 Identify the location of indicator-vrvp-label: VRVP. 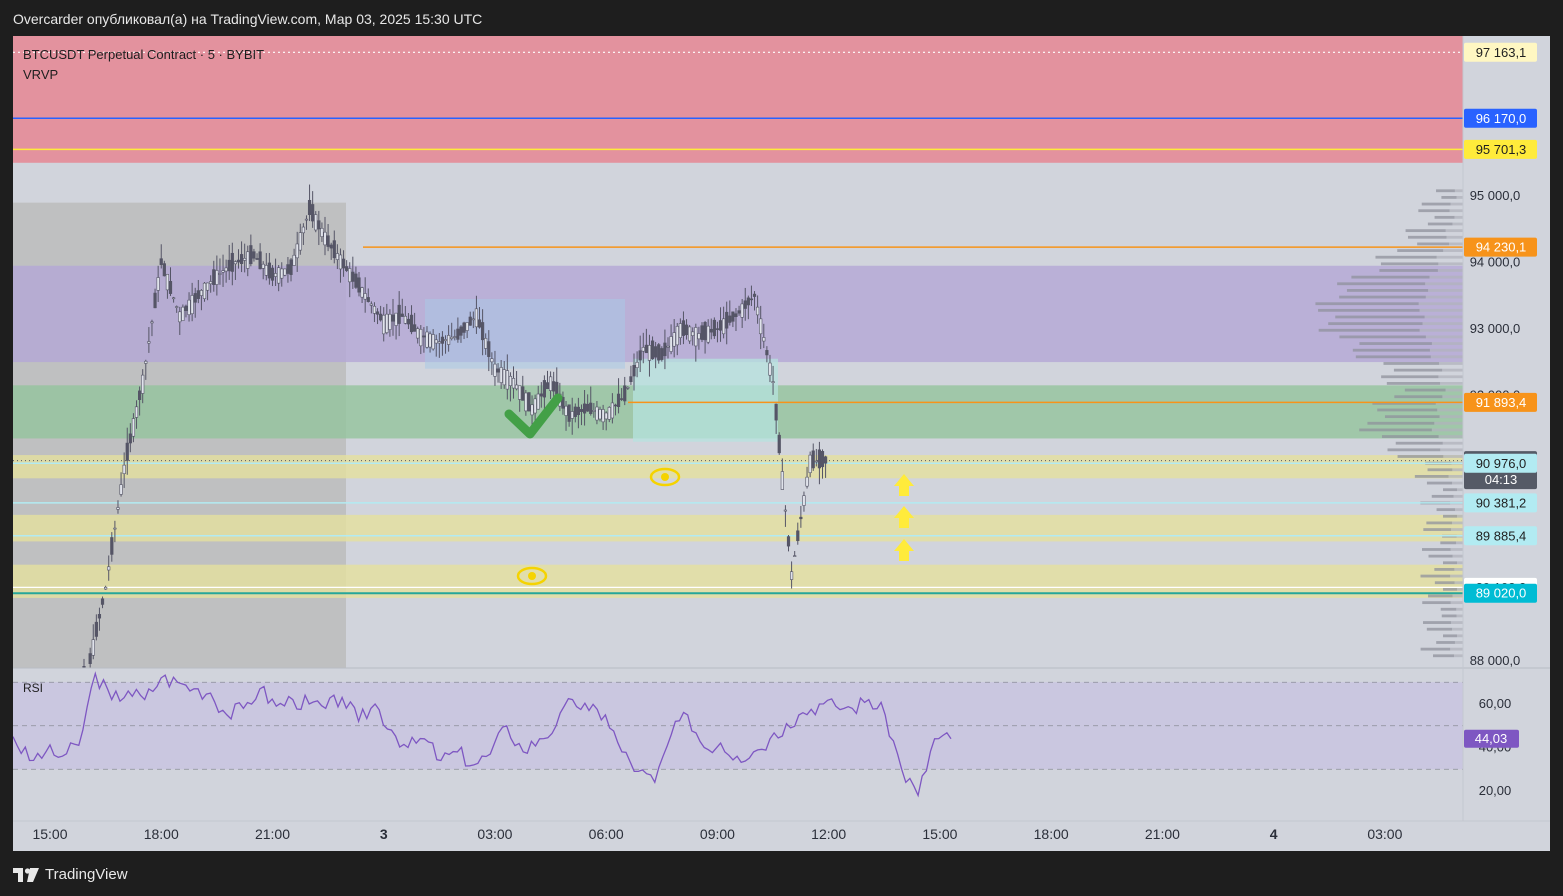
(143, 75).